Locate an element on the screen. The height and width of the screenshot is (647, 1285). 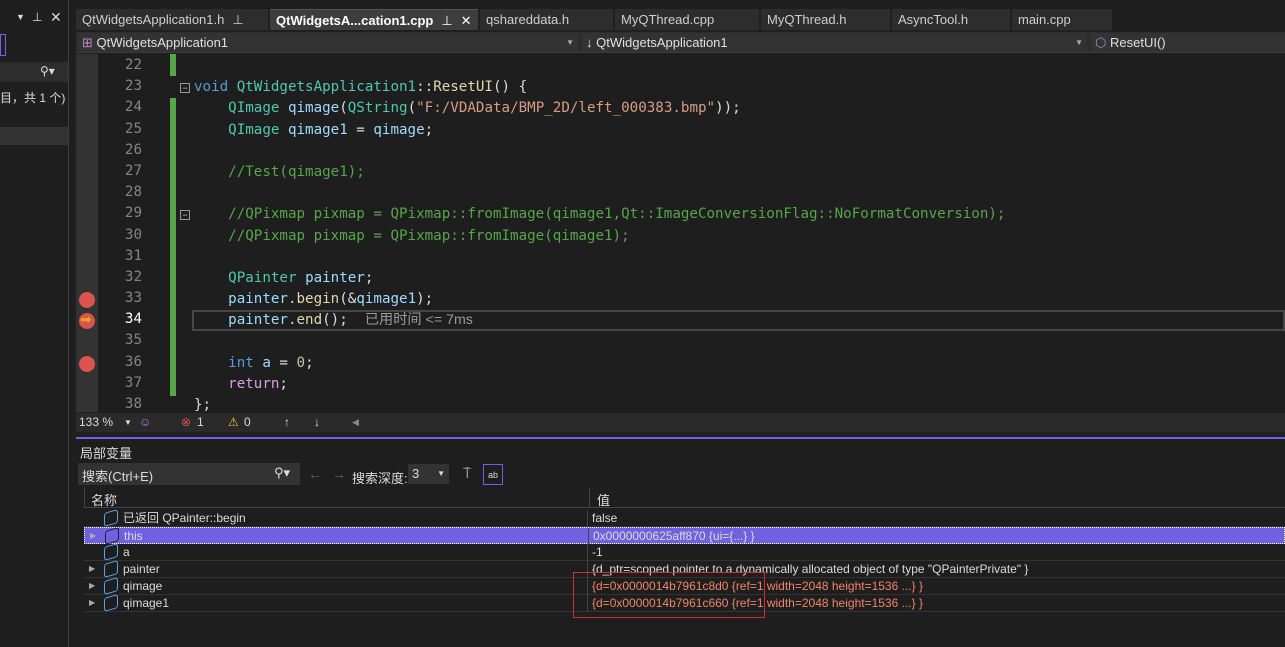
back-icon: ← is located at coordinates (315, 474).